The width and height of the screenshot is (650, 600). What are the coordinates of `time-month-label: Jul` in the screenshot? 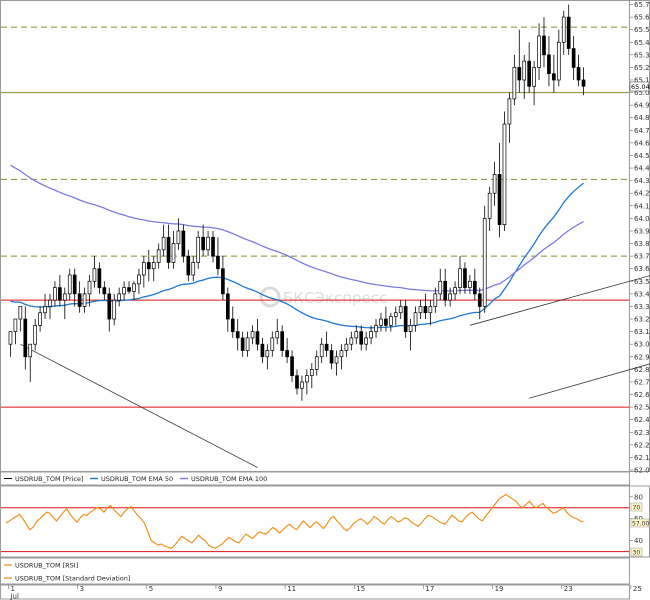 It's located at (14, 596).